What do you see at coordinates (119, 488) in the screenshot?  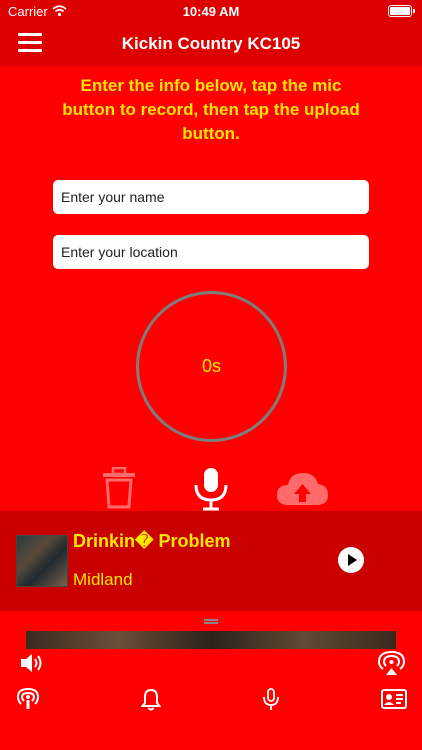 I see `trash-icon` at bounding box center [119, 488].